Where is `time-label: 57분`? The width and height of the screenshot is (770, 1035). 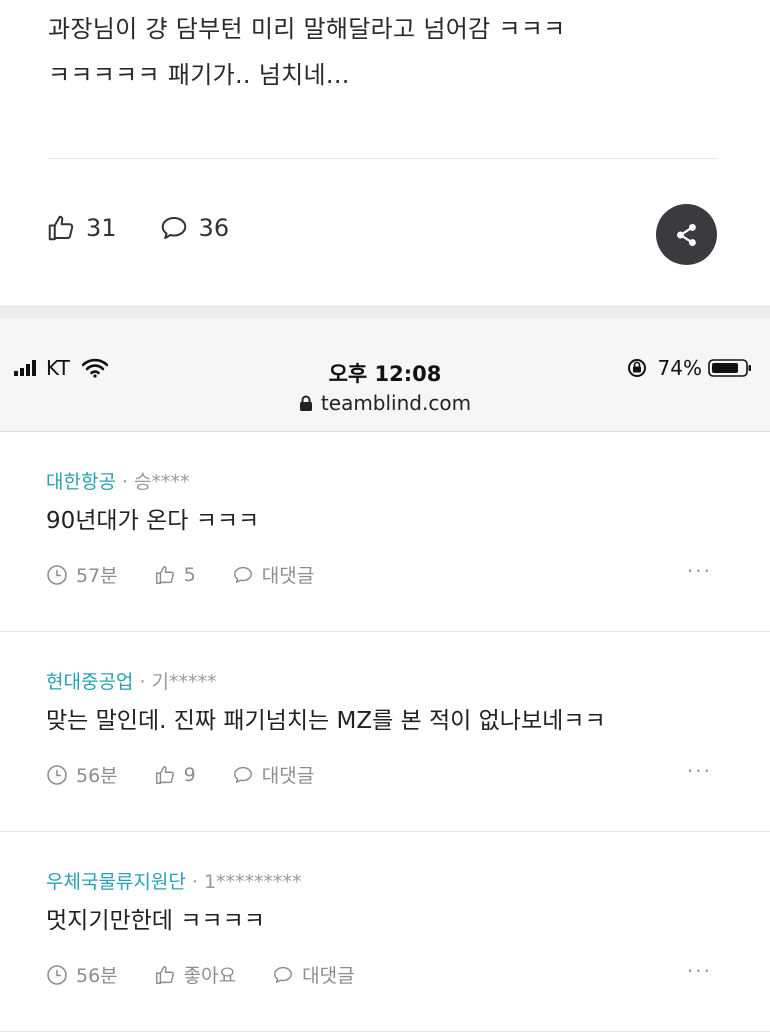 time-label: 57분 is located at coordinates (97, 576).